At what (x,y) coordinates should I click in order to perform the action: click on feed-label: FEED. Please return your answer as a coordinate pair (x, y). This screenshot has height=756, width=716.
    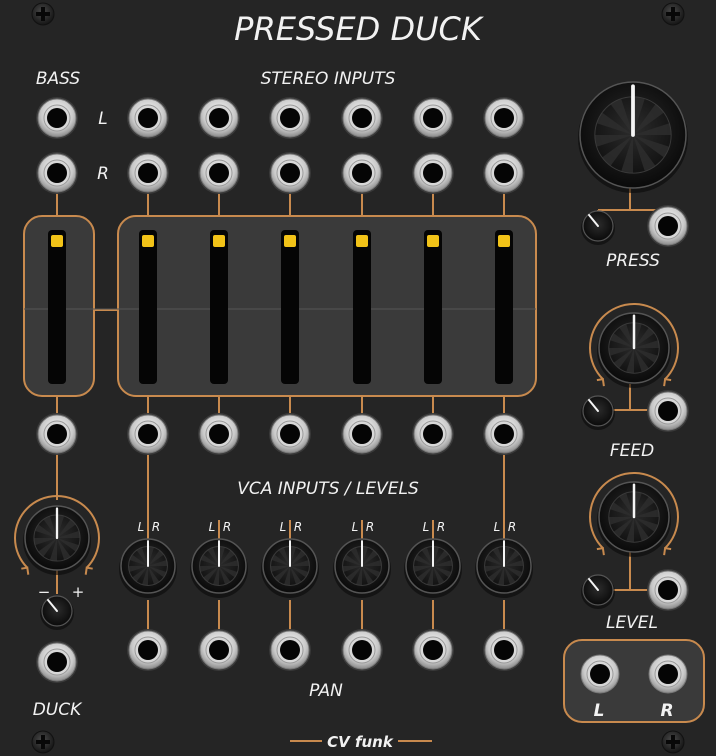
    Looking at the image, I should click on (632, 451).